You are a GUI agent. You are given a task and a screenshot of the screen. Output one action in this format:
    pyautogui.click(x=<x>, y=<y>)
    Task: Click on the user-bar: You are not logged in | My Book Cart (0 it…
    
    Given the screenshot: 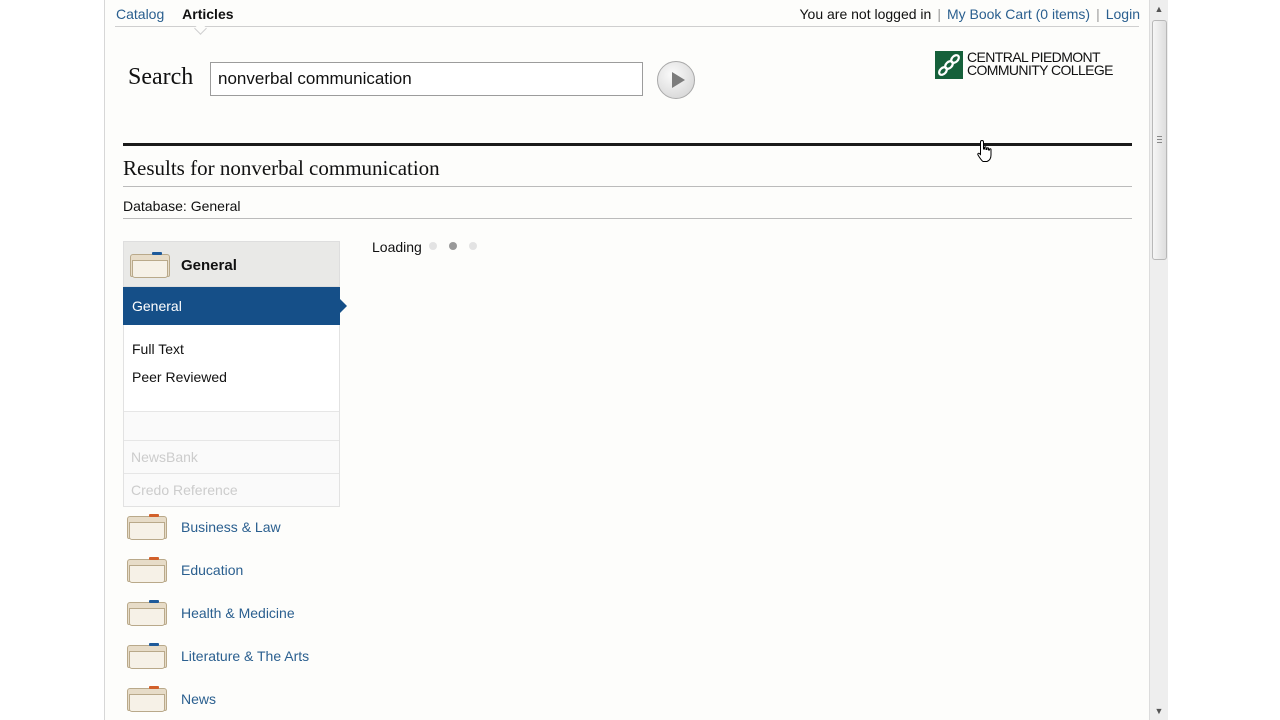 What is the action you would take?
    pyautogui.click(x=969, y=14)
    